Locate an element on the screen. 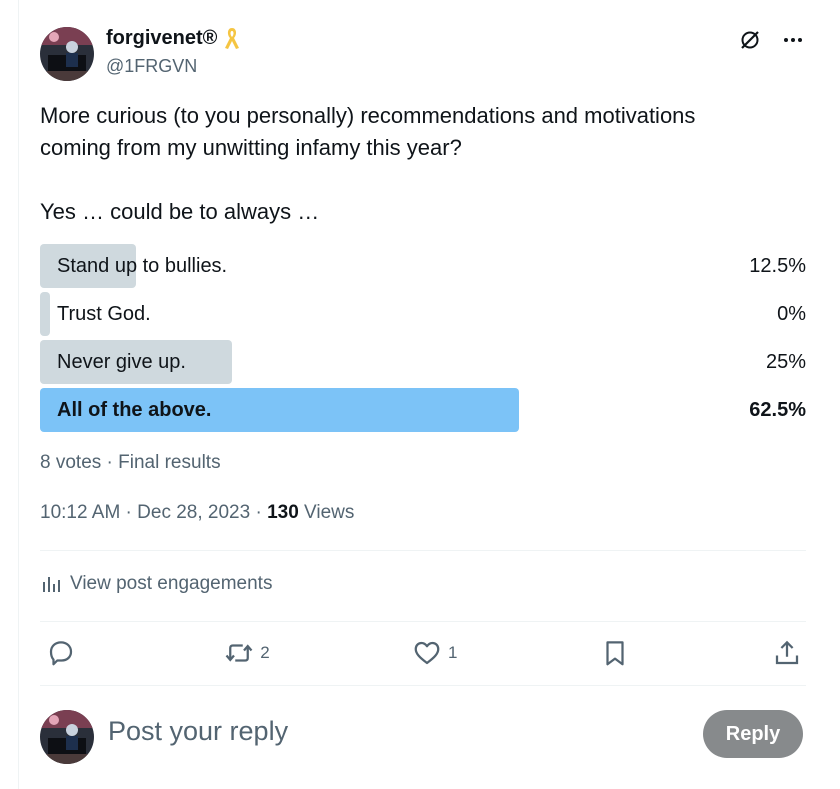 This screenshot has height=789, width=840. share-action is located at coordinates (787, 653).